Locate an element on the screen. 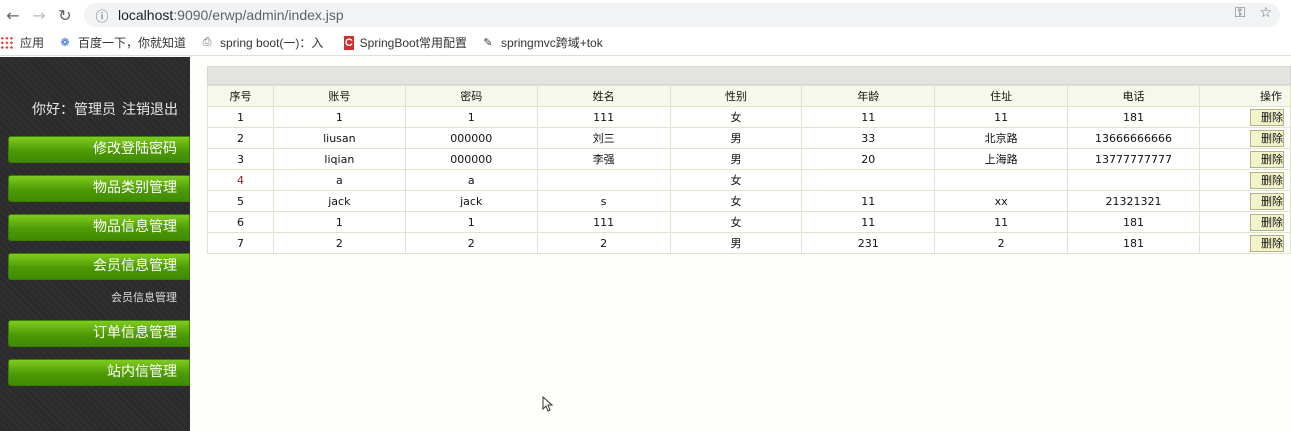  back-icon: ← is located at coordinates (13, 15).